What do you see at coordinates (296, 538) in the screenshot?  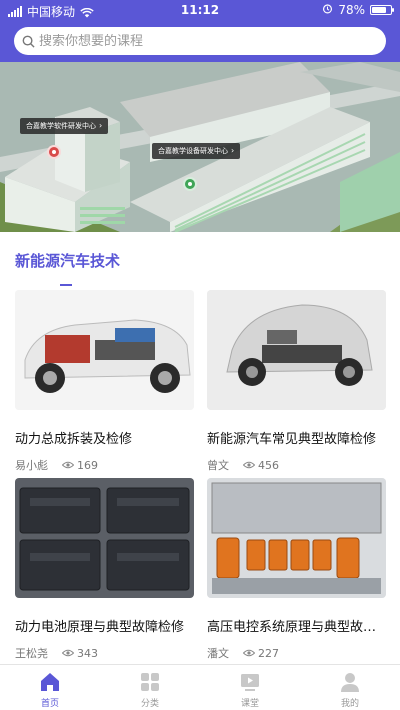 I see `course-thumbnail-hv-controller` at bounding box center [296, 538].